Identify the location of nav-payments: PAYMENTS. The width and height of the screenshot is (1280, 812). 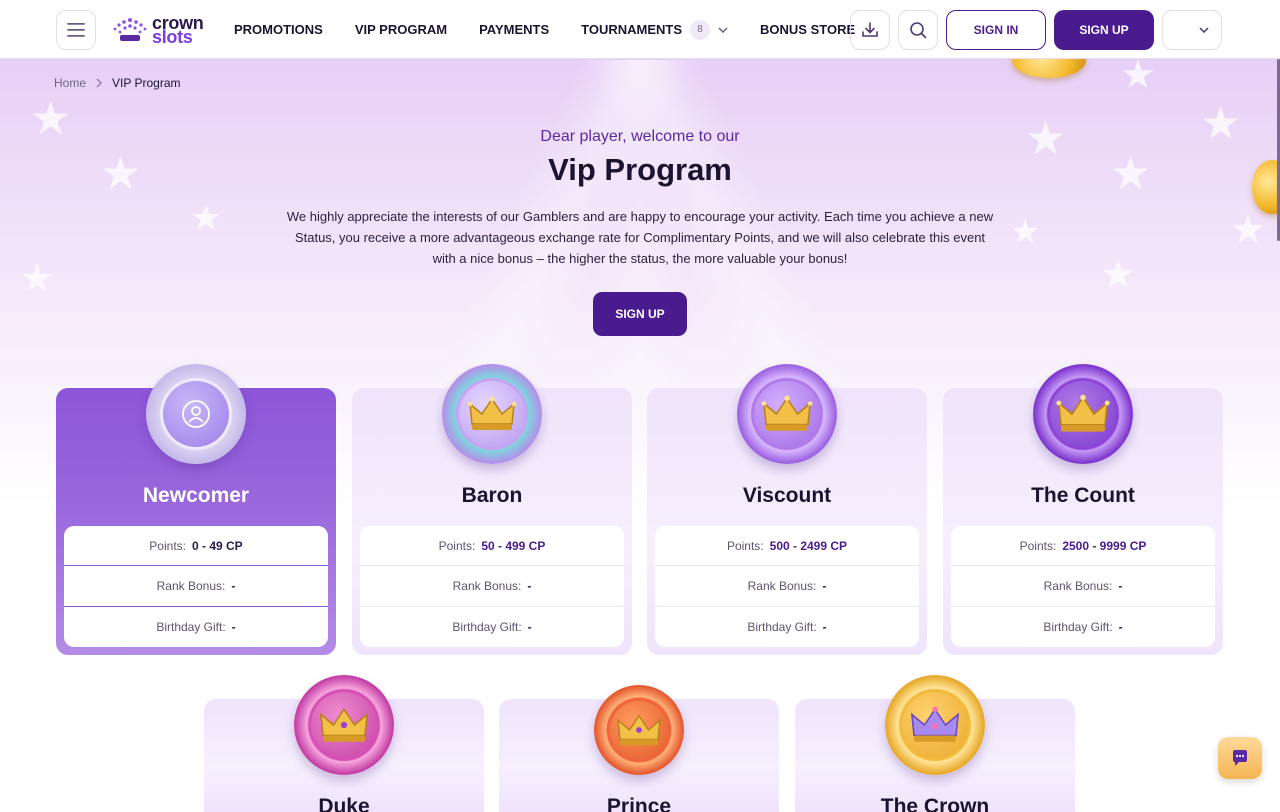
(514, 29).